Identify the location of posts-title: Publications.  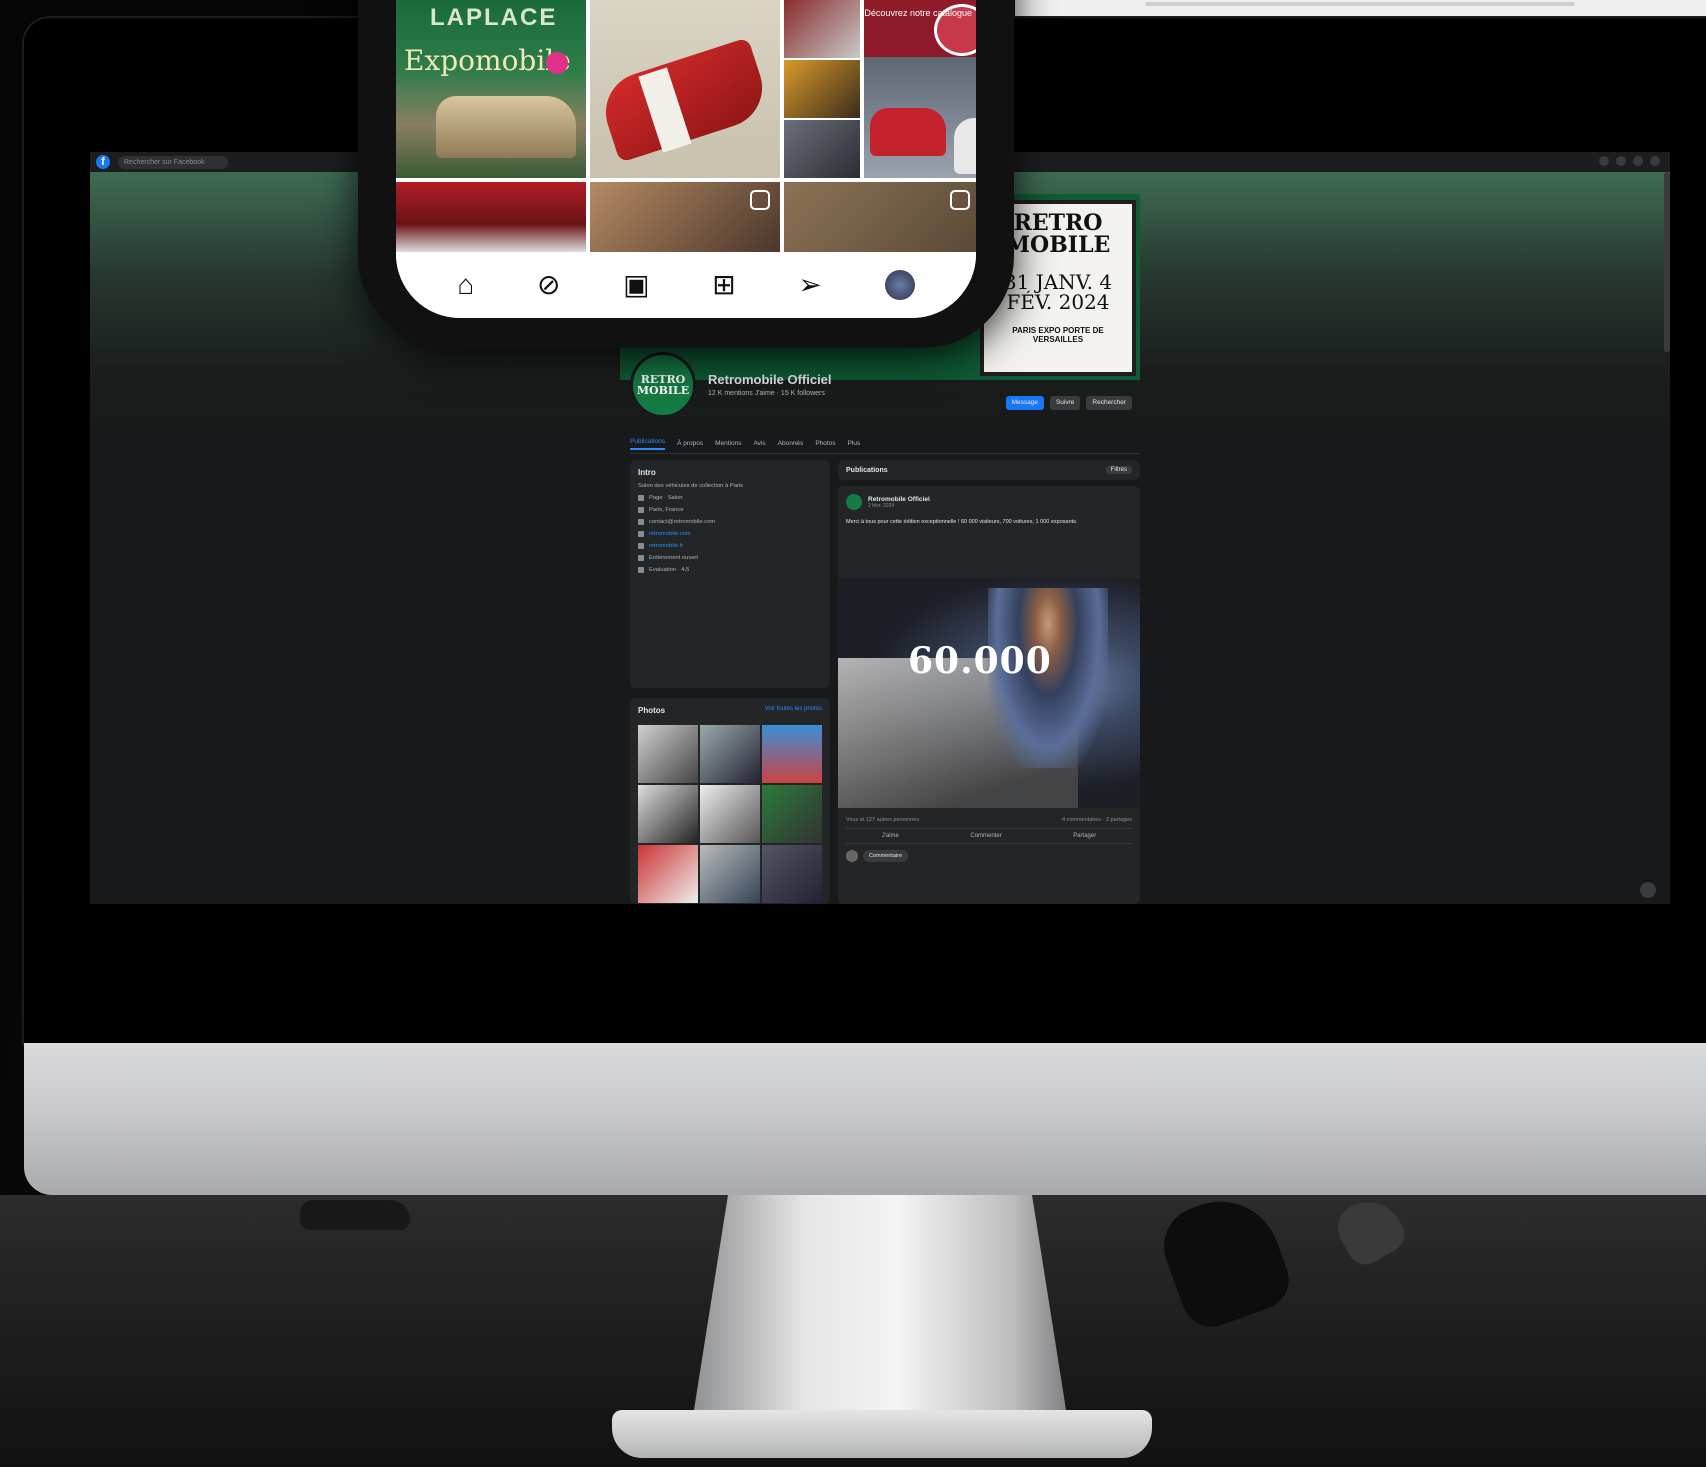
(867, 470).